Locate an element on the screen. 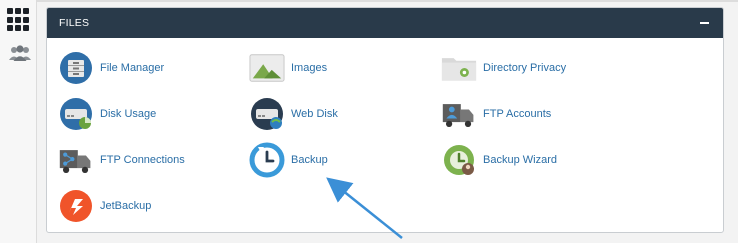 The image size is (738, 243). images-icon is located at coordinates (267, 68).